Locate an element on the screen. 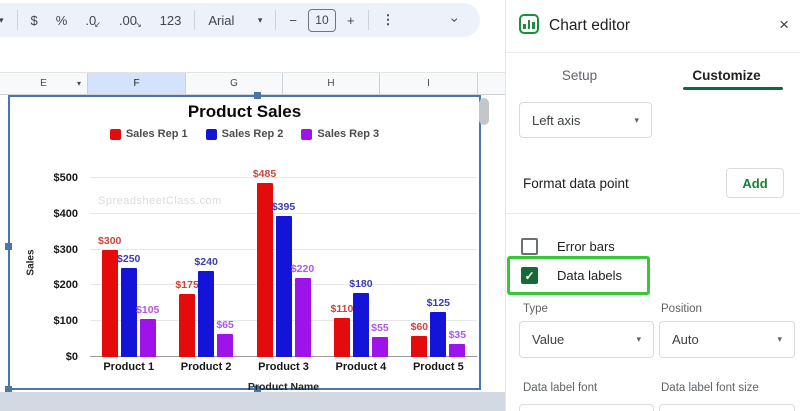 This screenshot has height=411, width=800. y-tick-label: $100 is located at coordinates (65, 321).